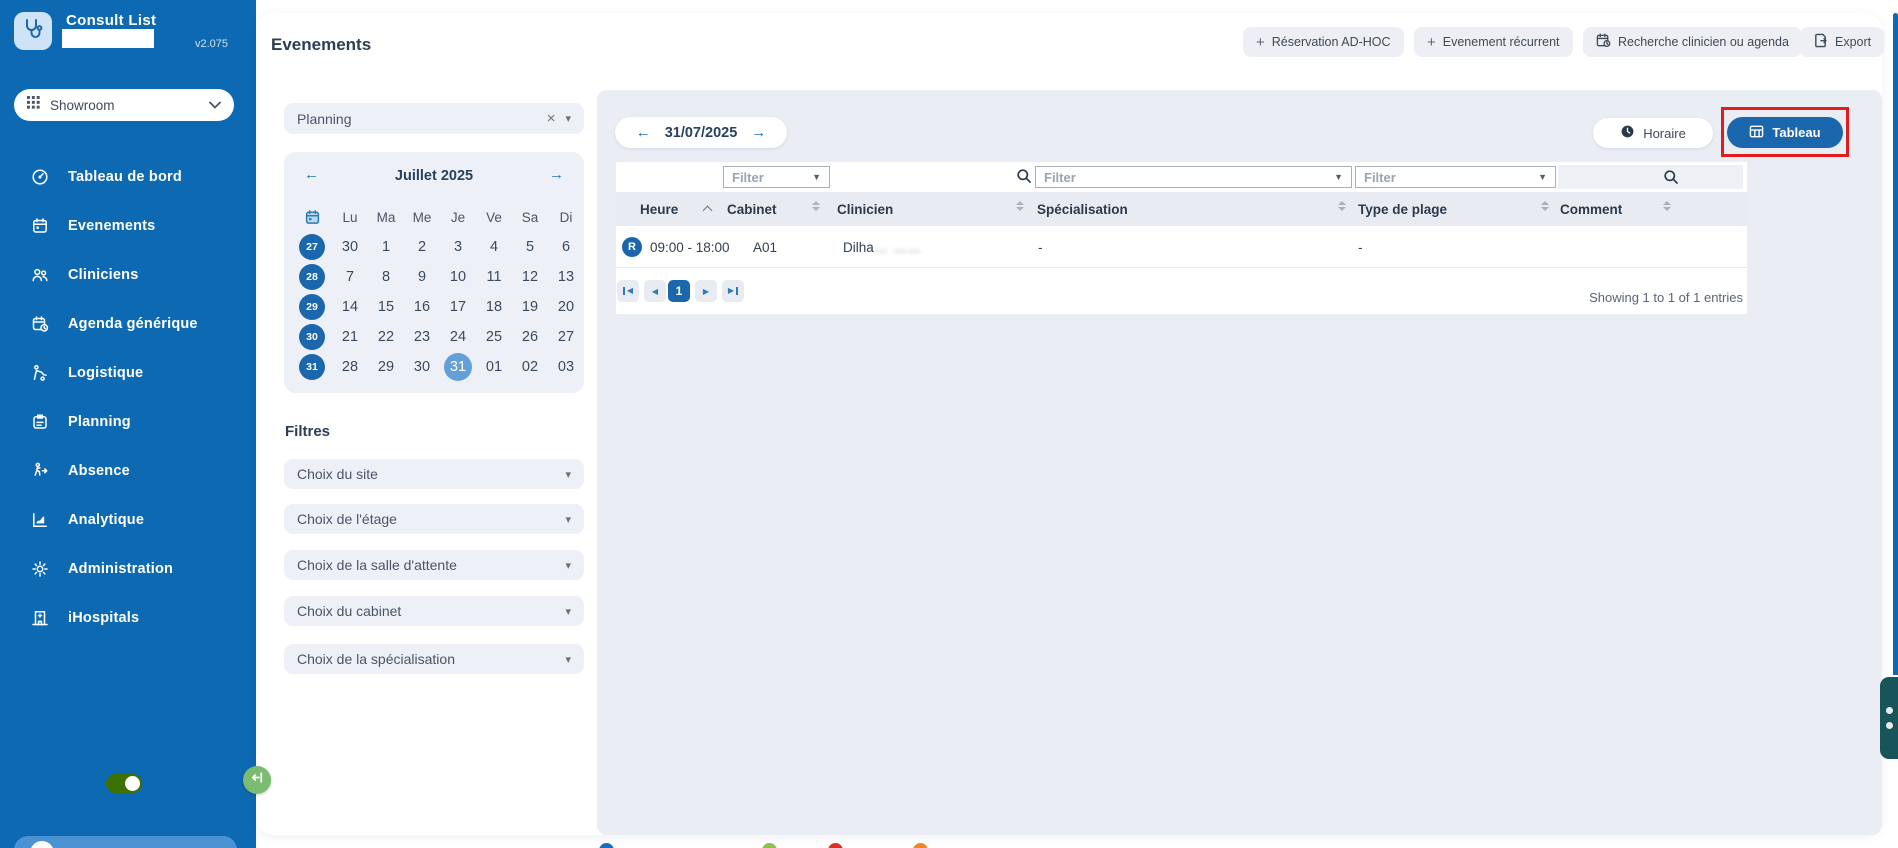  Describe the element at coordinates (350, 307) in the screenshot. I see `calendar-day: 14` at that location.